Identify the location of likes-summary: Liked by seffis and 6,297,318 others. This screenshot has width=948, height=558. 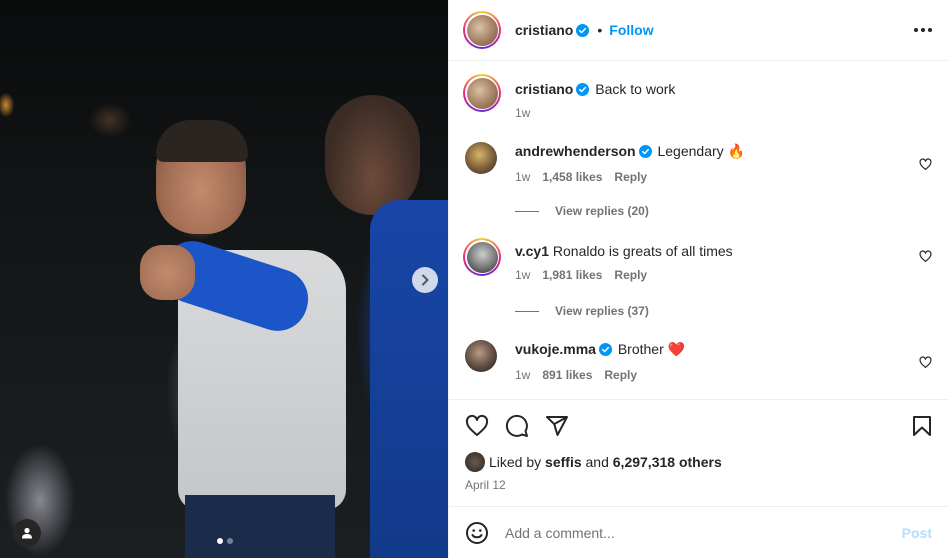
(698, 462).